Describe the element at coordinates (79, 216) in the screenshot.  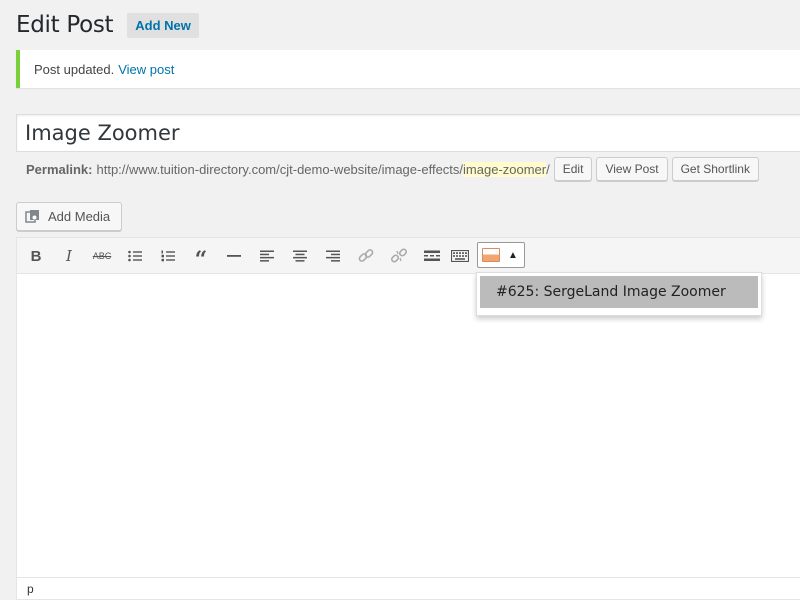
I see `add-media-label: Add Media` at that location.